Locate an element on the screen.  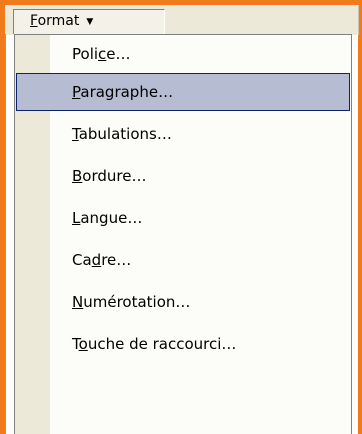
menu-item-label: Ca is located at coordinates (82, 260).